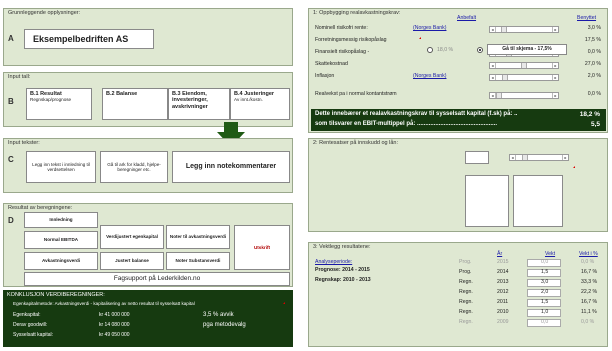  What do you see at coordinates (459, 78) in the screenshot?
I see `krav-row: Inflasjon (Norges Bank) ◂ ▸ 2,0 %` at bounding box center [459, 78].